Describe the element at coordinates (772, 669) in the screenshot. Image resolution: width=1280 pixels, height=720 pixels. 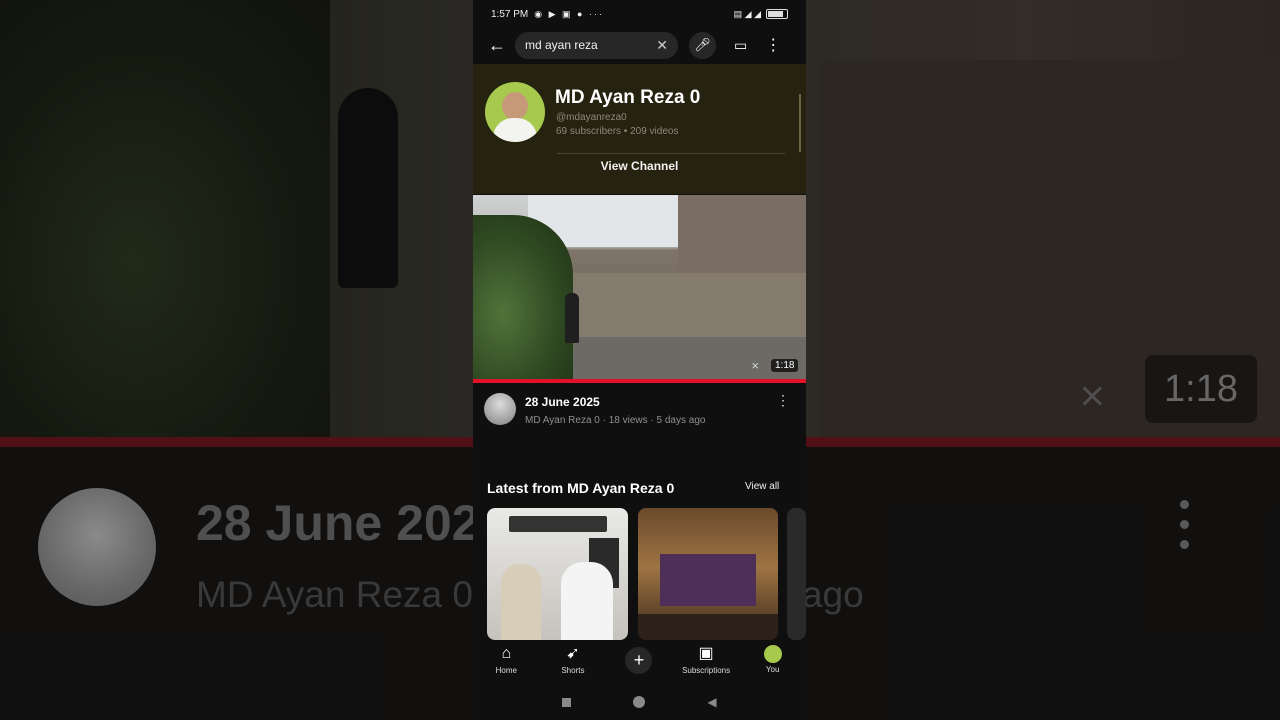
I see `nav-label: You` at that location.